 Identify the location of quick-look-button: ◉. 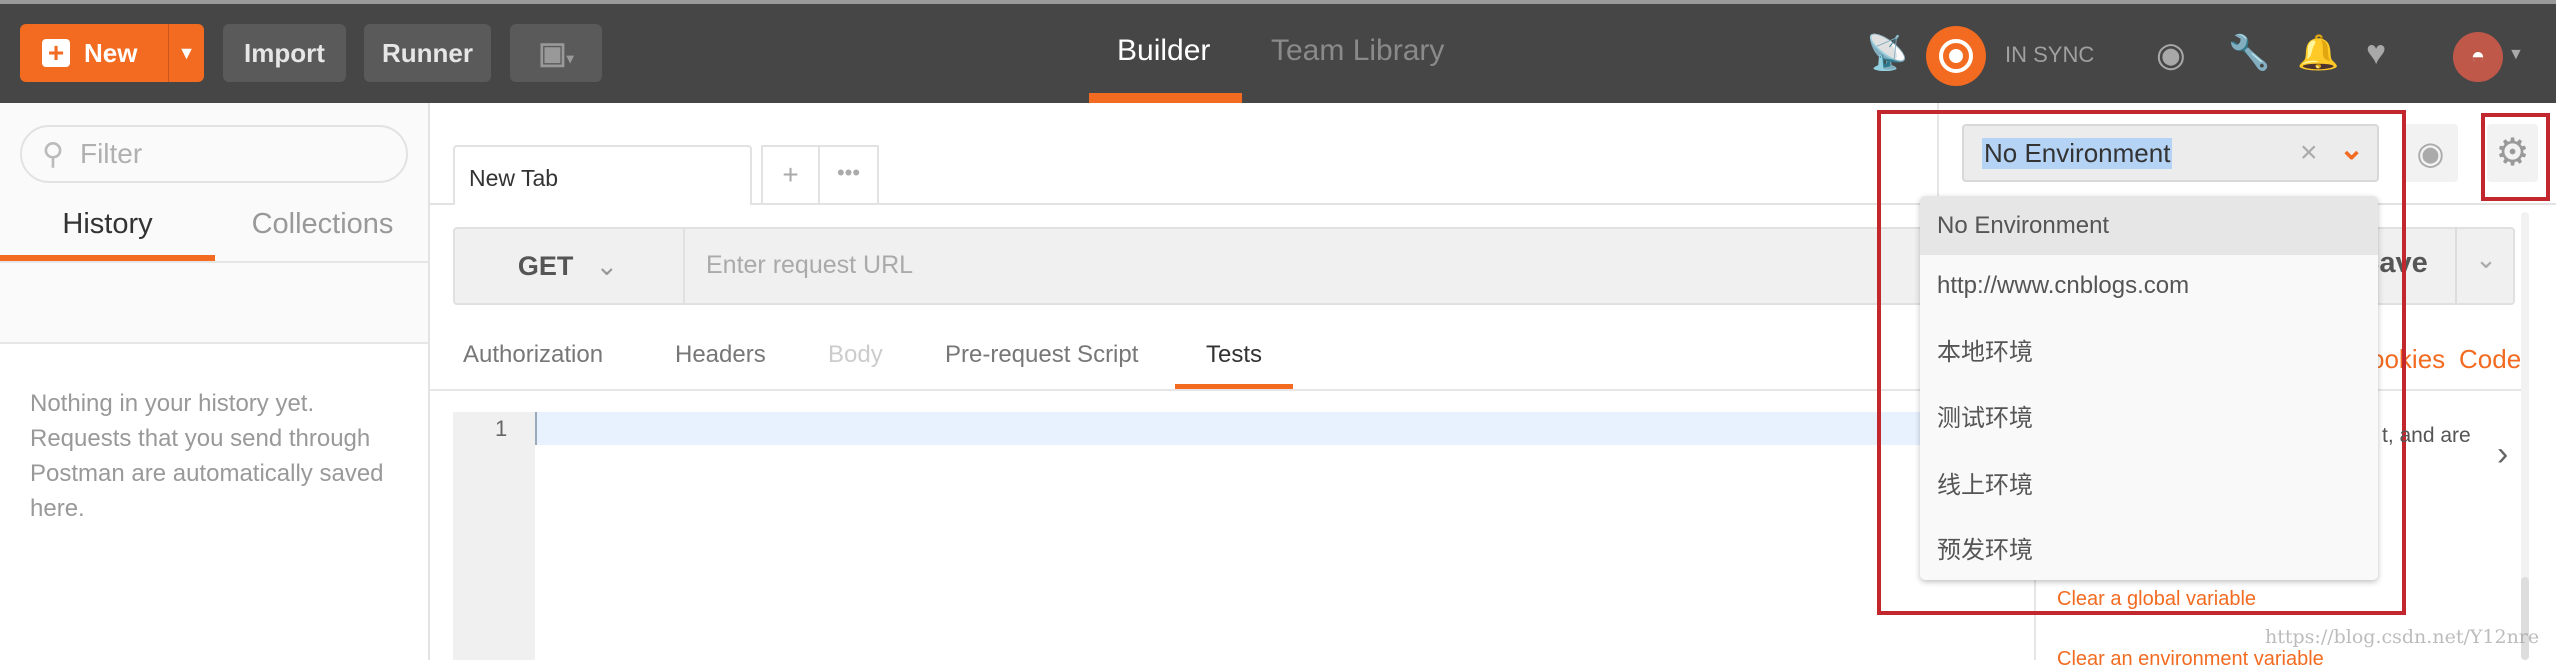
(2430, 153).